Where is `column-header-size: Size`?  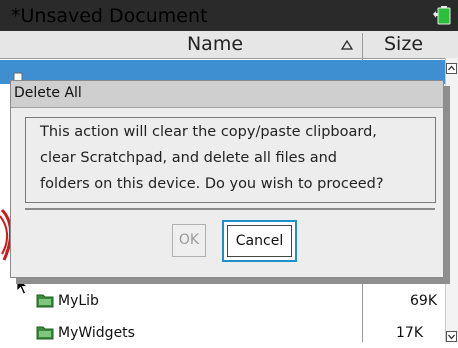 column-header-size: Size is located at coordinates (412, 44).